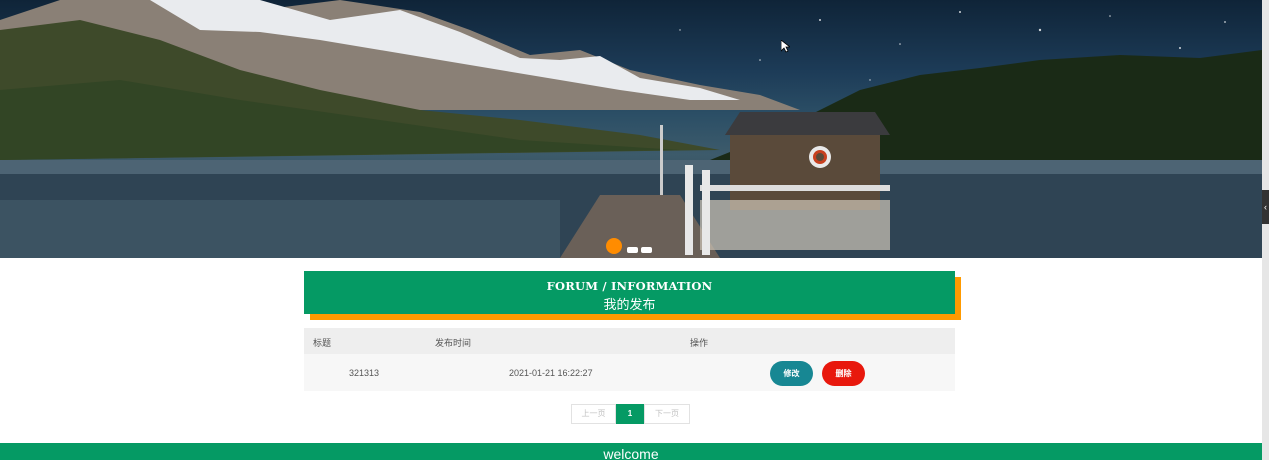 This screenshot has height=465, width=1269. Describe the element at coordinates (629, 372) in the screenshot. I see `table-row: 321313 2021-01-21 16:22:27 修改 删除` at that location.